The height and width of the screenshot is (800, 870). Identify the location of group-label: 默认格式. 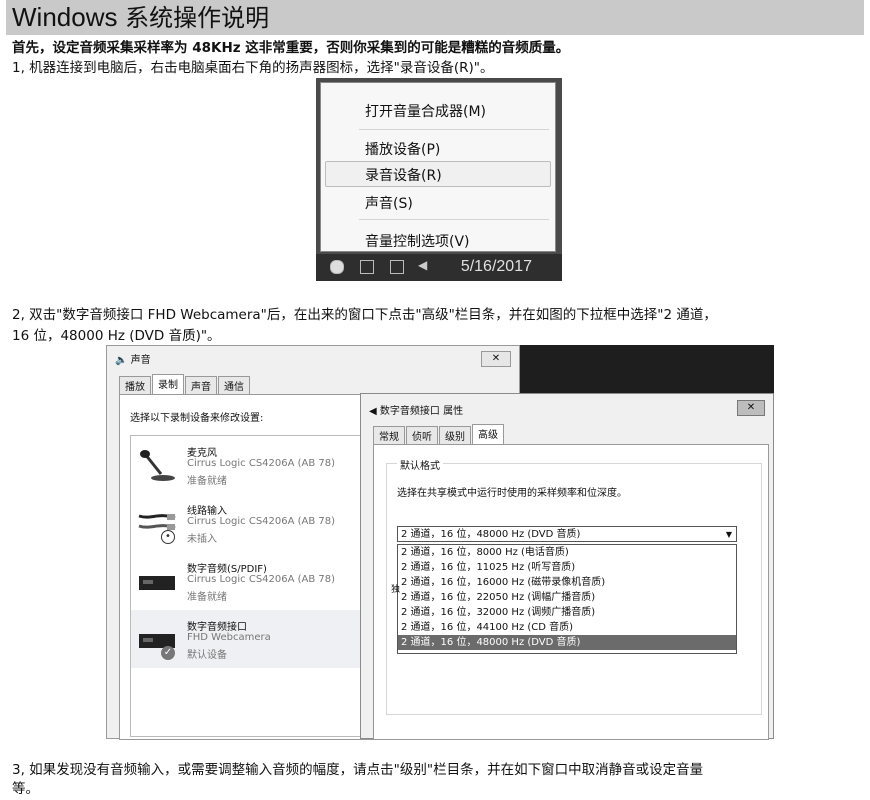
(420, 464).